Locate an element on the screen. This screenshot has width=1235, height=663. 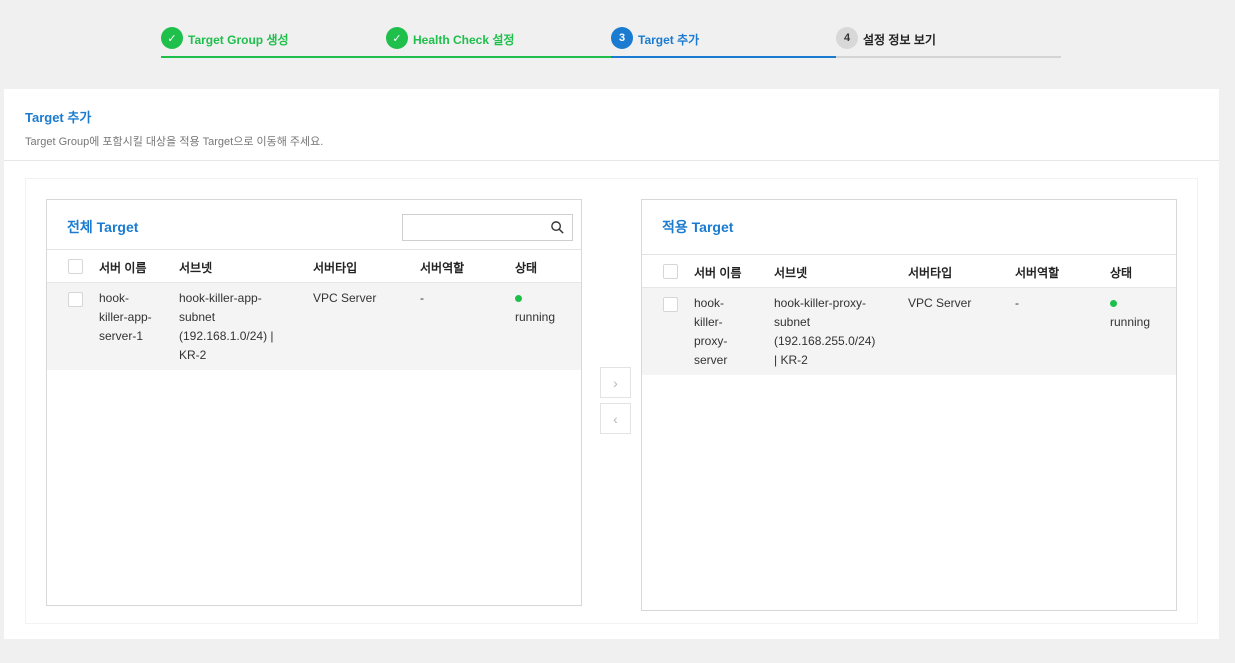
step-label: Target 추가 is located at coordinates (669, 40).